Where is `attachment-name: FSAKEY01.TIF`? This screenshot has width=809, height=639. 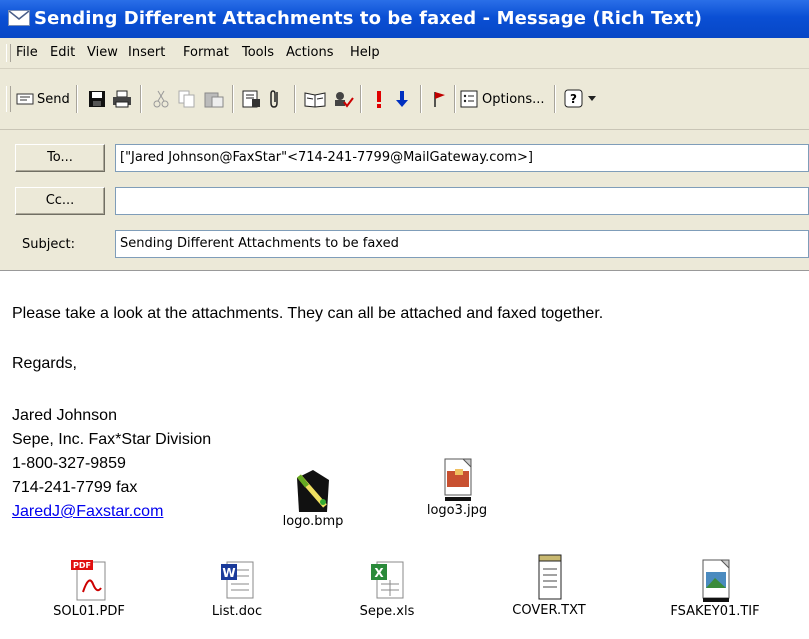
attachment-name: FSAKEY01.TIF is located at coordinates (715, 611).